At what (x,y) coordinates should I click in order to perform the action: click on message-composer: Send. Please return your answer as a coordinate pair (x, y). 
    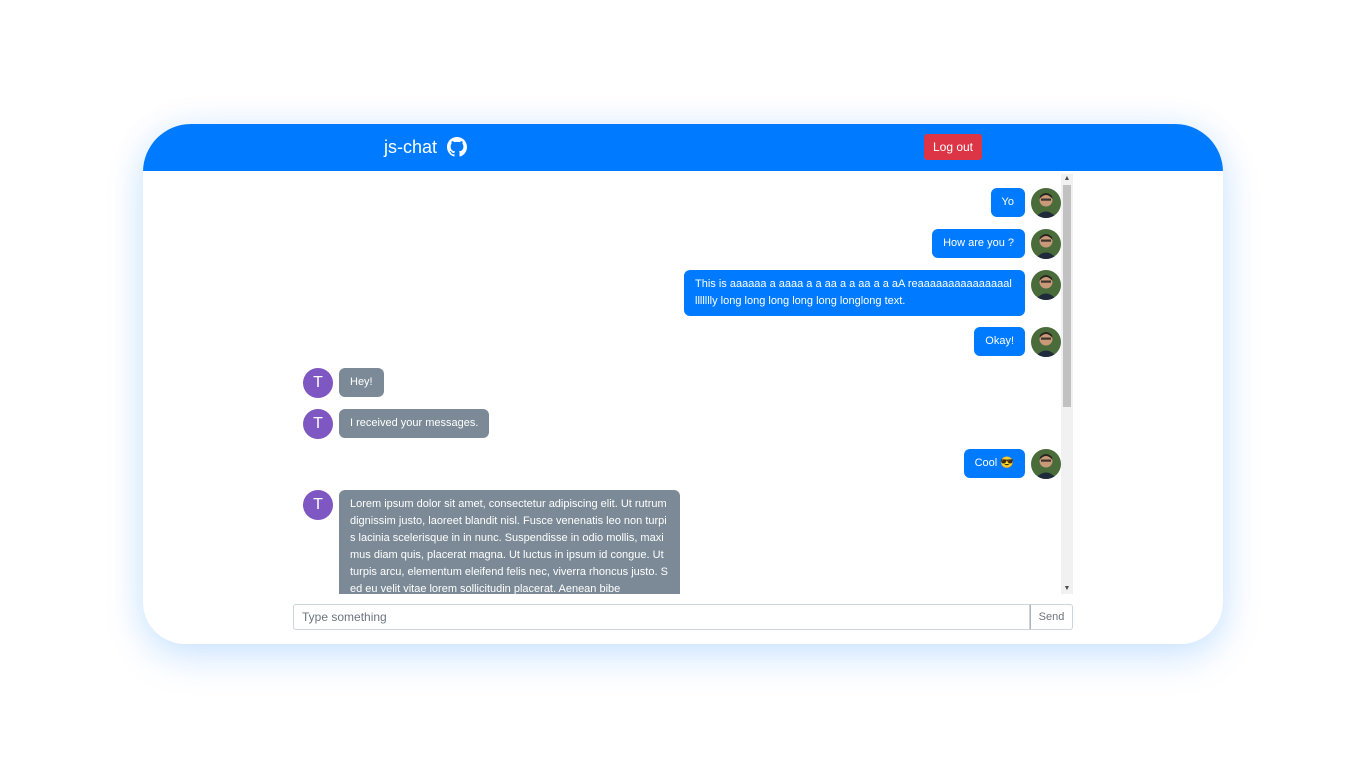
    Looking at the image, I should click on (683, 617).